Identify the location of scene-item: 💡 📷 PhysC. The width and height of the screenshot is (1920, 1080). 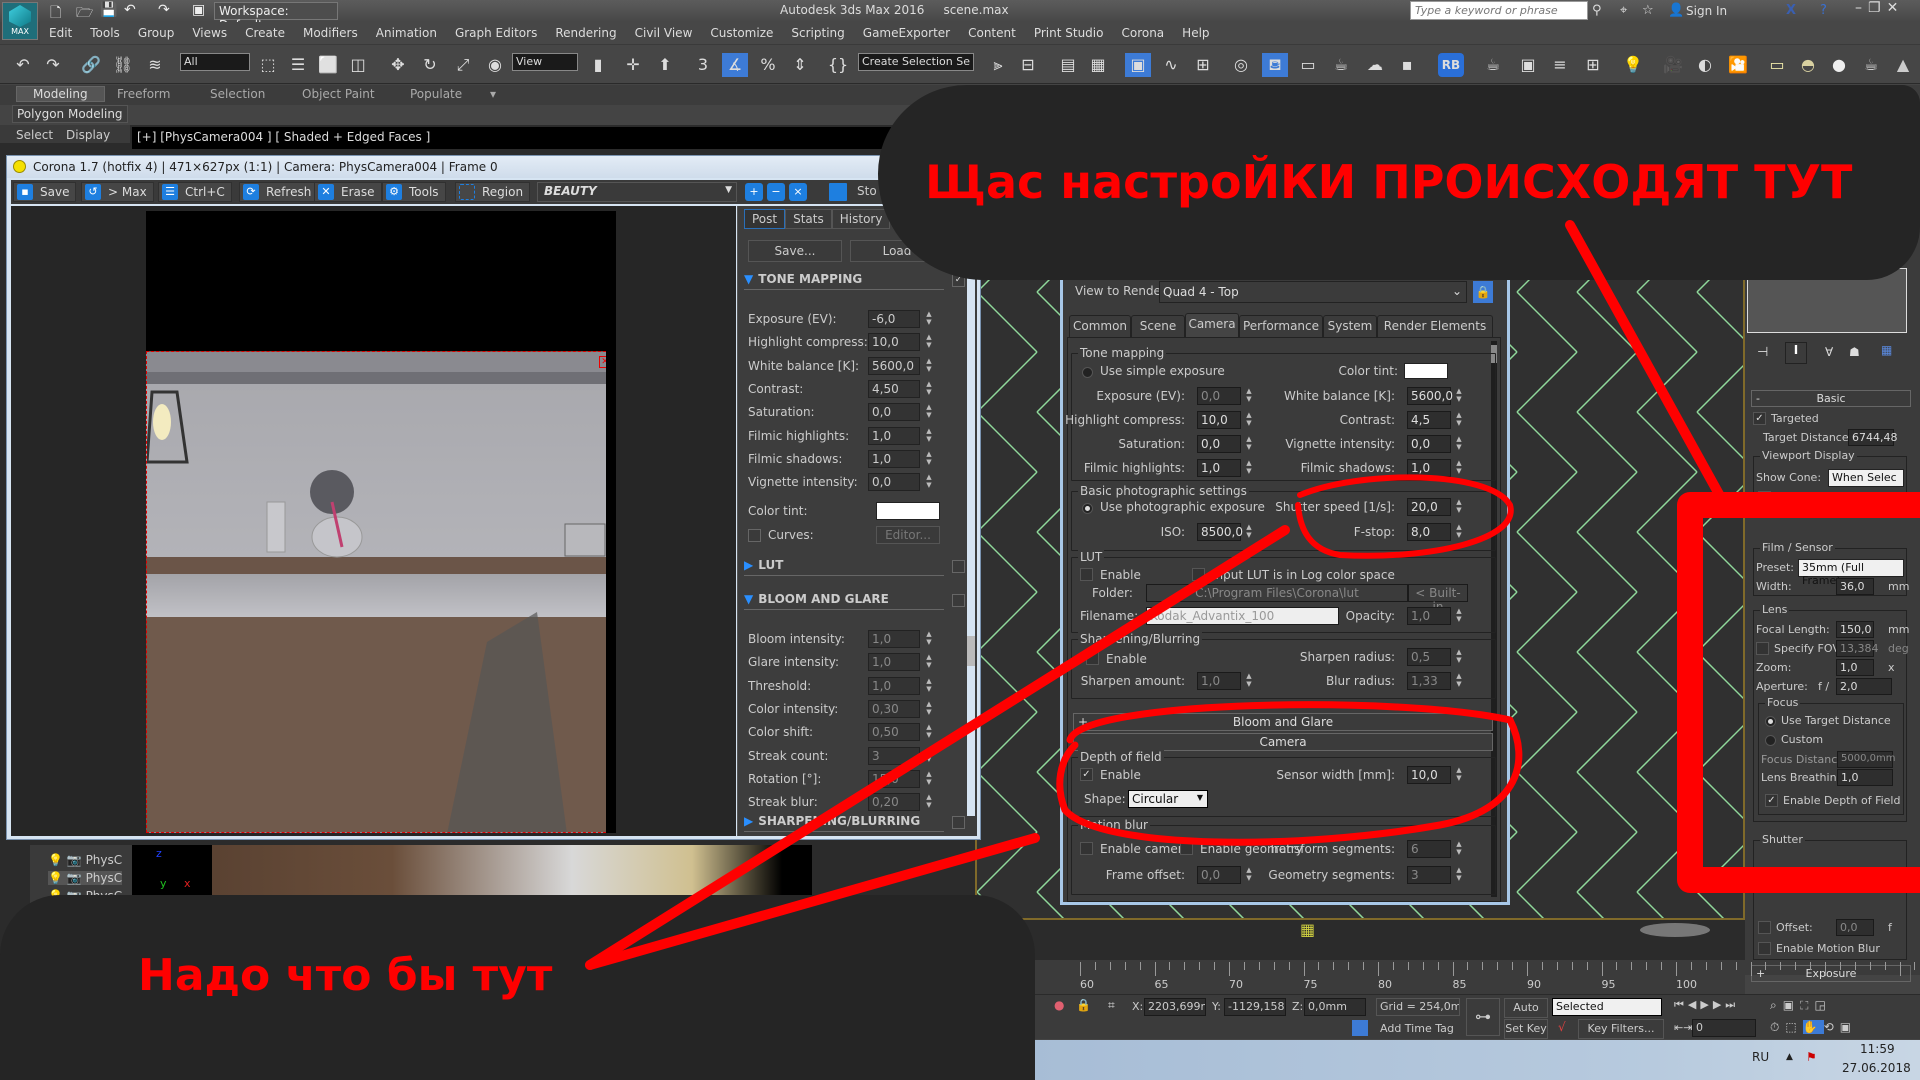
(85, 860).